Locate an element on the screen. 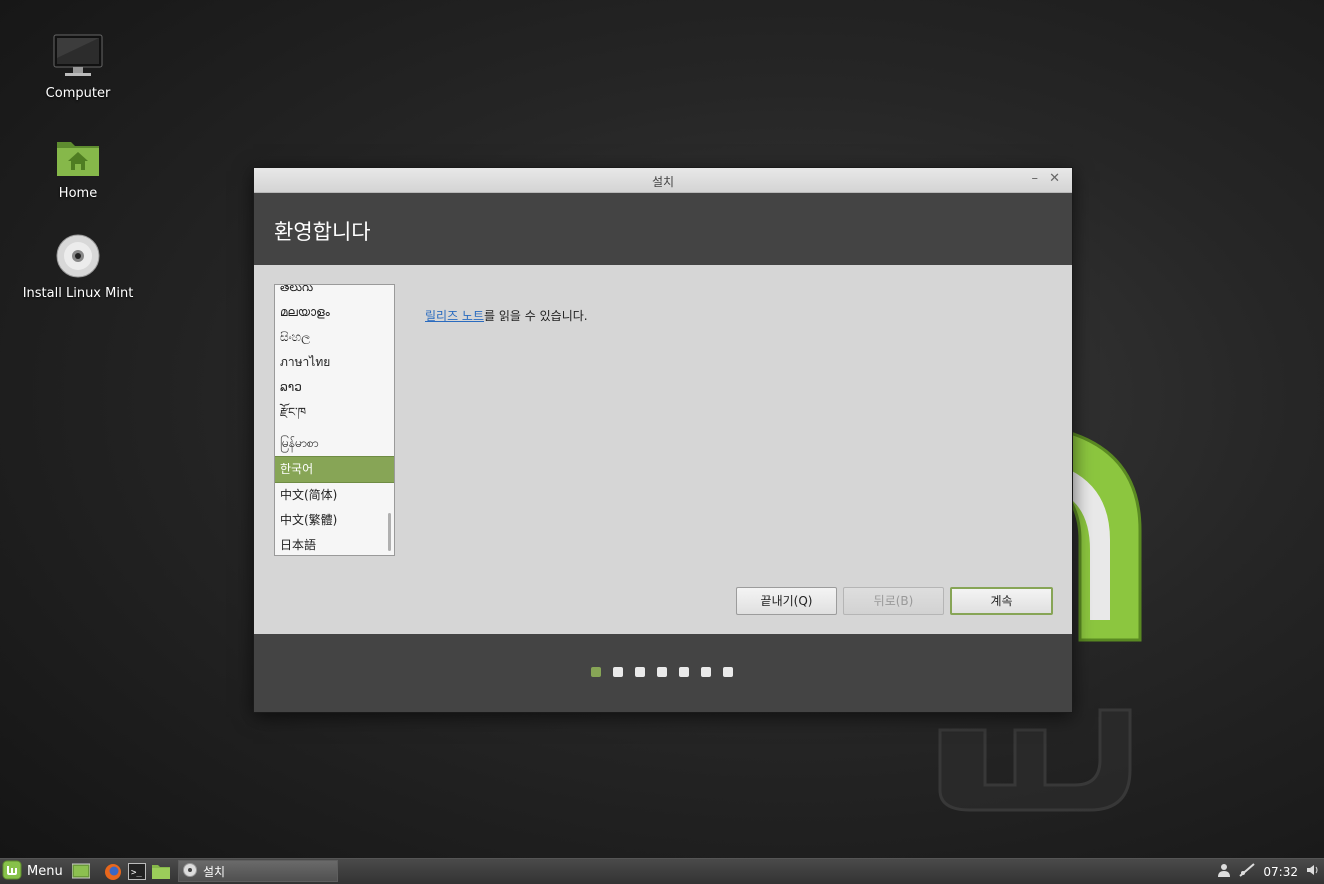 This screenshot has height=884, width=1324. progress-indicator is located at coordinates (662, 672).